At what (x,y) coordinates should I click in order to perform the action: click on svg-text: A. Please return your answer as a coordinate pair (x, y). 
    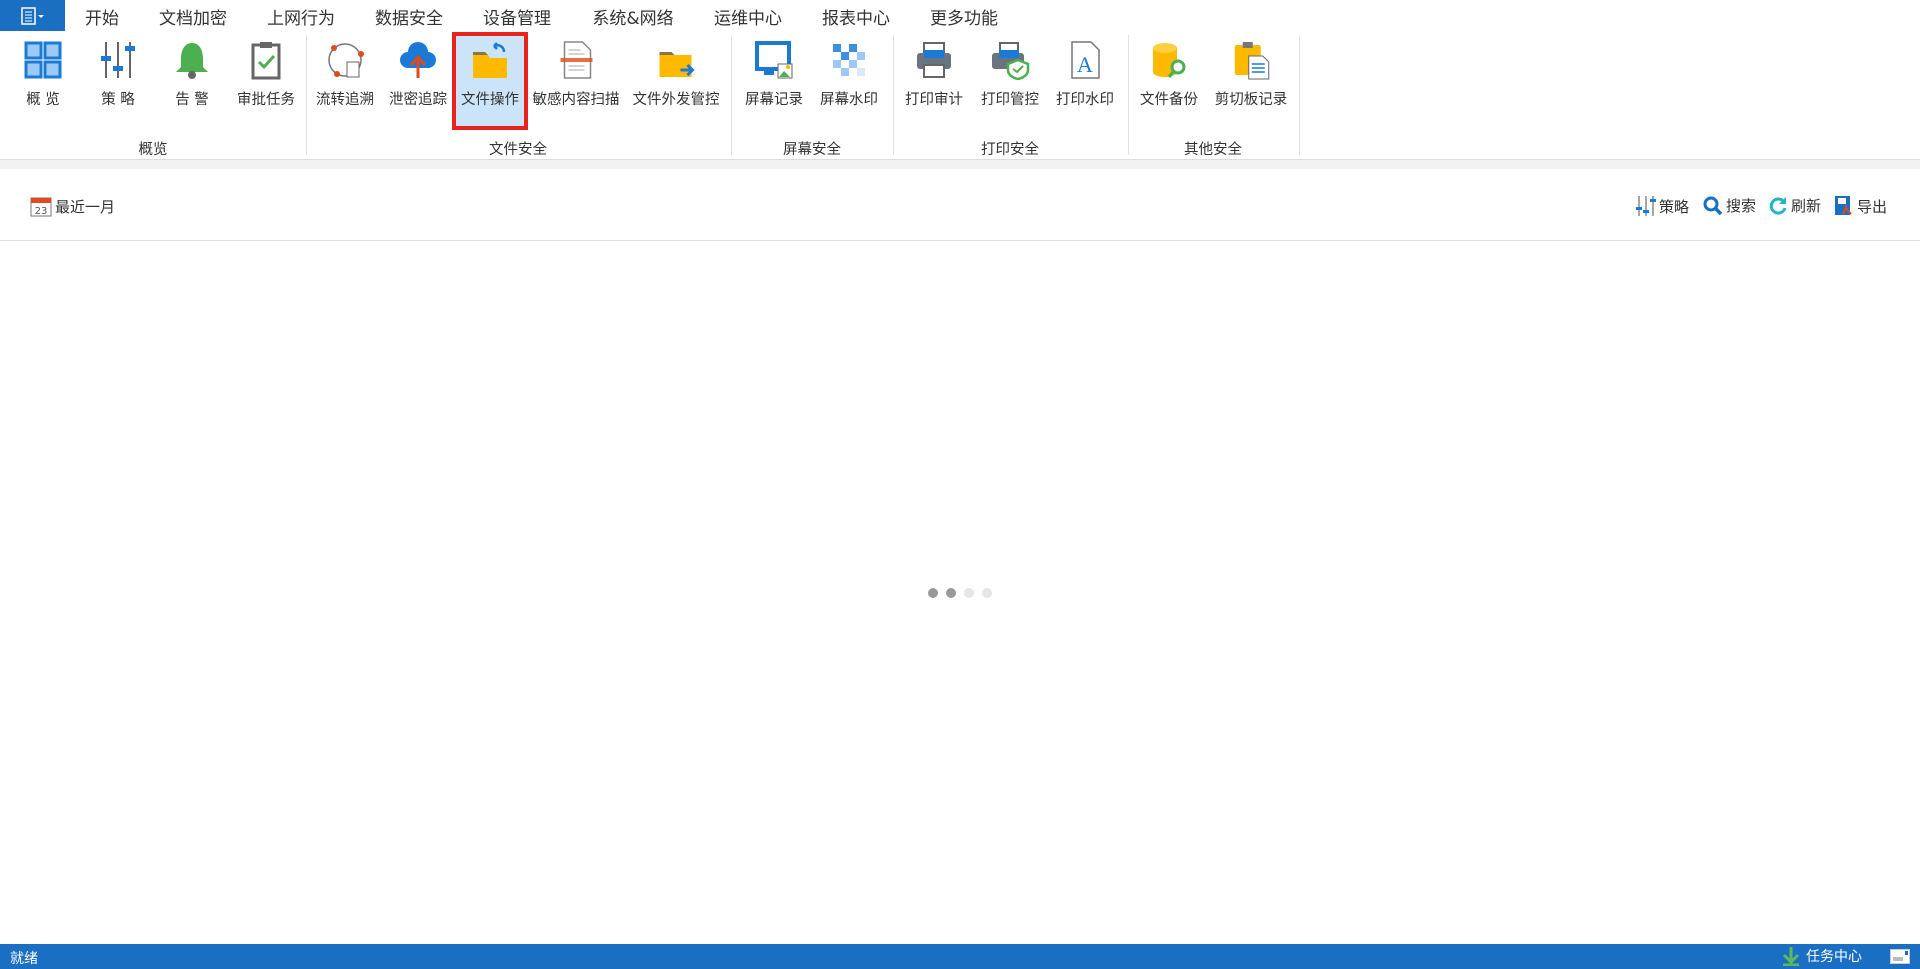
    Looking at the image, I should click on (1085, 64).